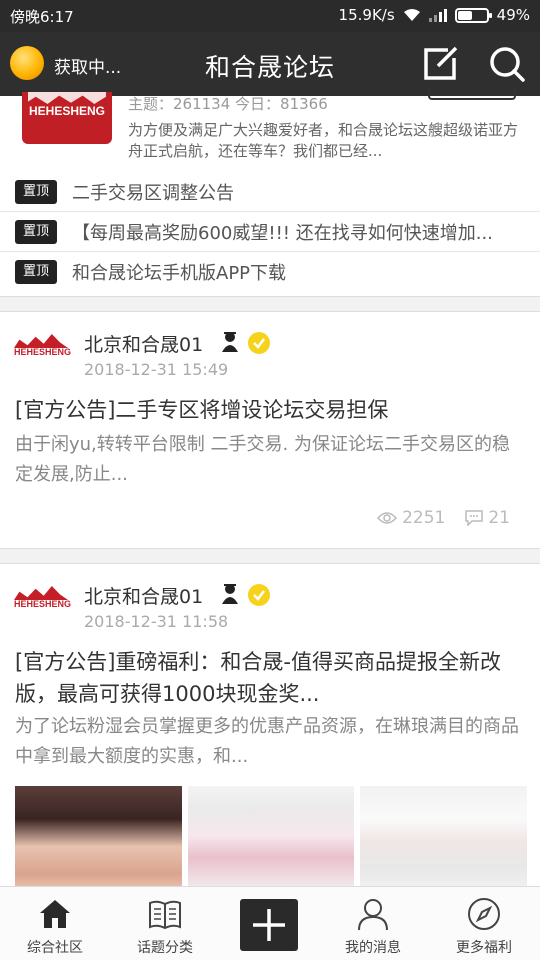 This screenshot has width=540, height=960. What do you see at coordinates (153, 193) in the screenshot?
I see `pinned-title: 二手交易区调整公告` at bounding box center [153, 193].